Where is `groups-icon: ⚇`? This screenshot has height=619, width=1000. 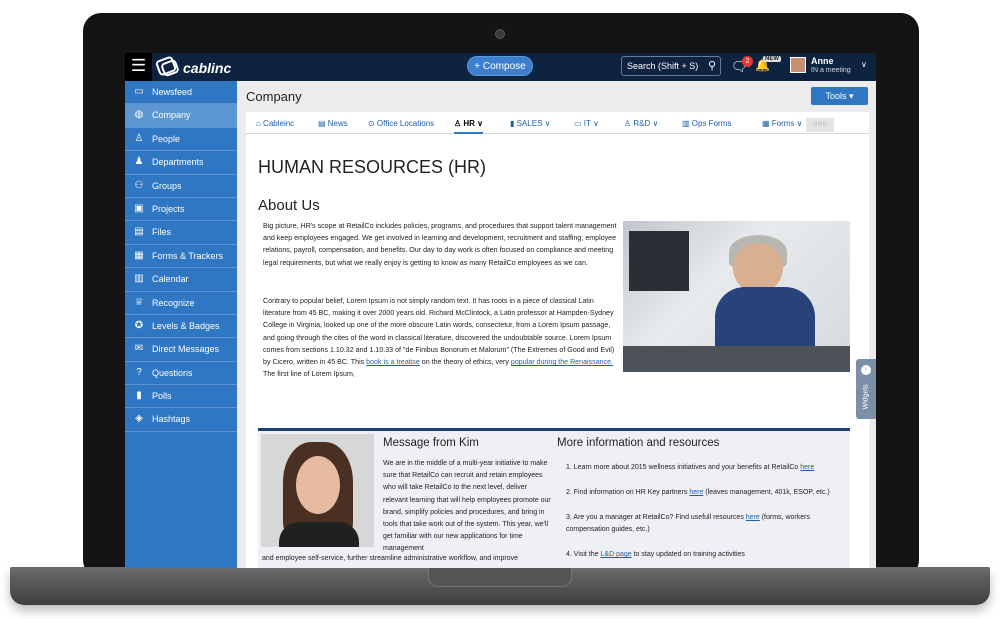
groups-icon: ⚇ is located at coordinates (139, 185).